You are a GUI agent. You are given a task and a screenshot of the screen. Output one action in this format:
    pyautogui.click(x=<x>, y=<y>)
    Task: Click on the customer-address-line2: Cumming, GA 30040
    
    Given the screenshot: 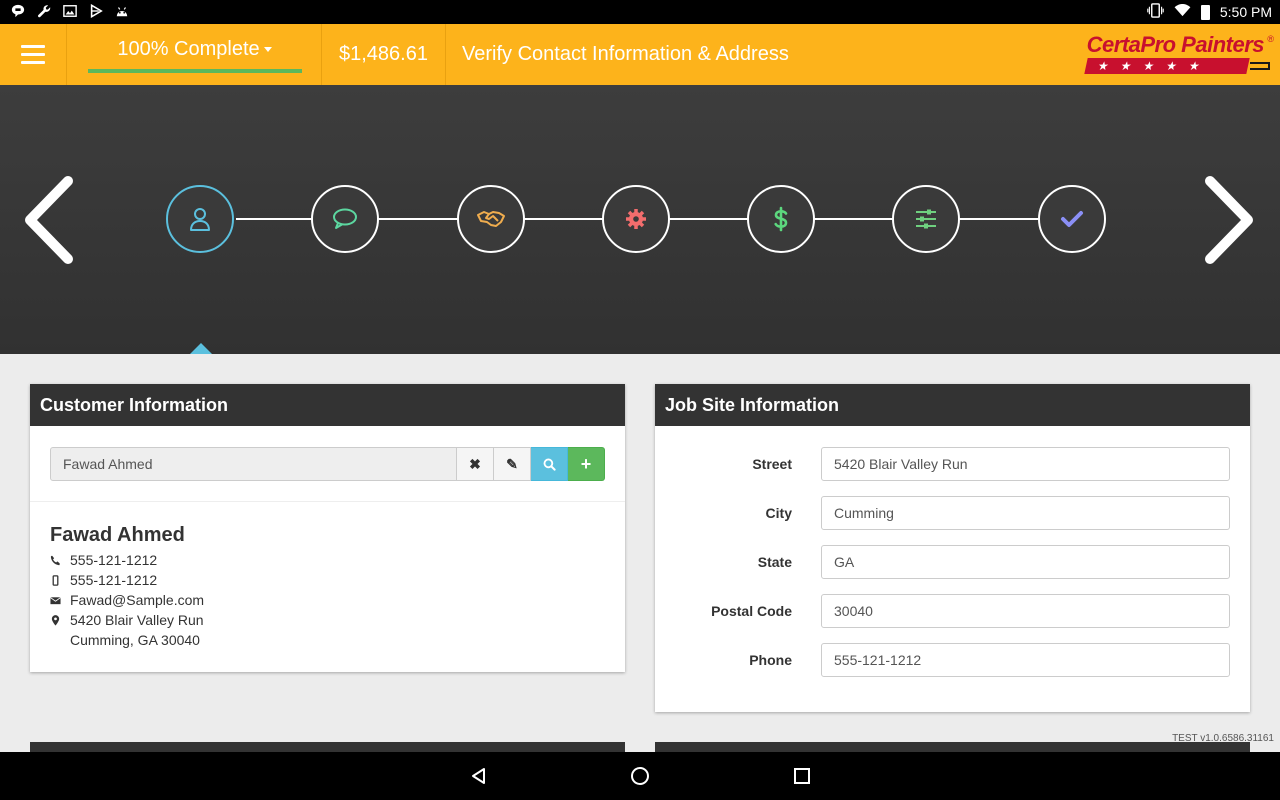 What is the action you would take?
    pyautogui.click(x=135, y=640)
    